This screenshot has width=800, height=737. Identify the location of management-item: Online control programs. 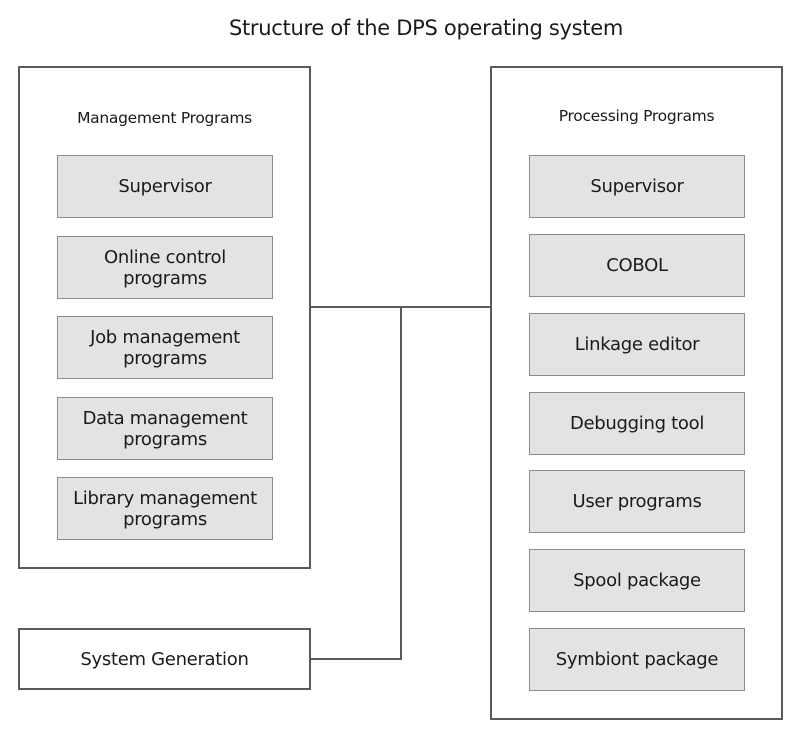
(165, 267).